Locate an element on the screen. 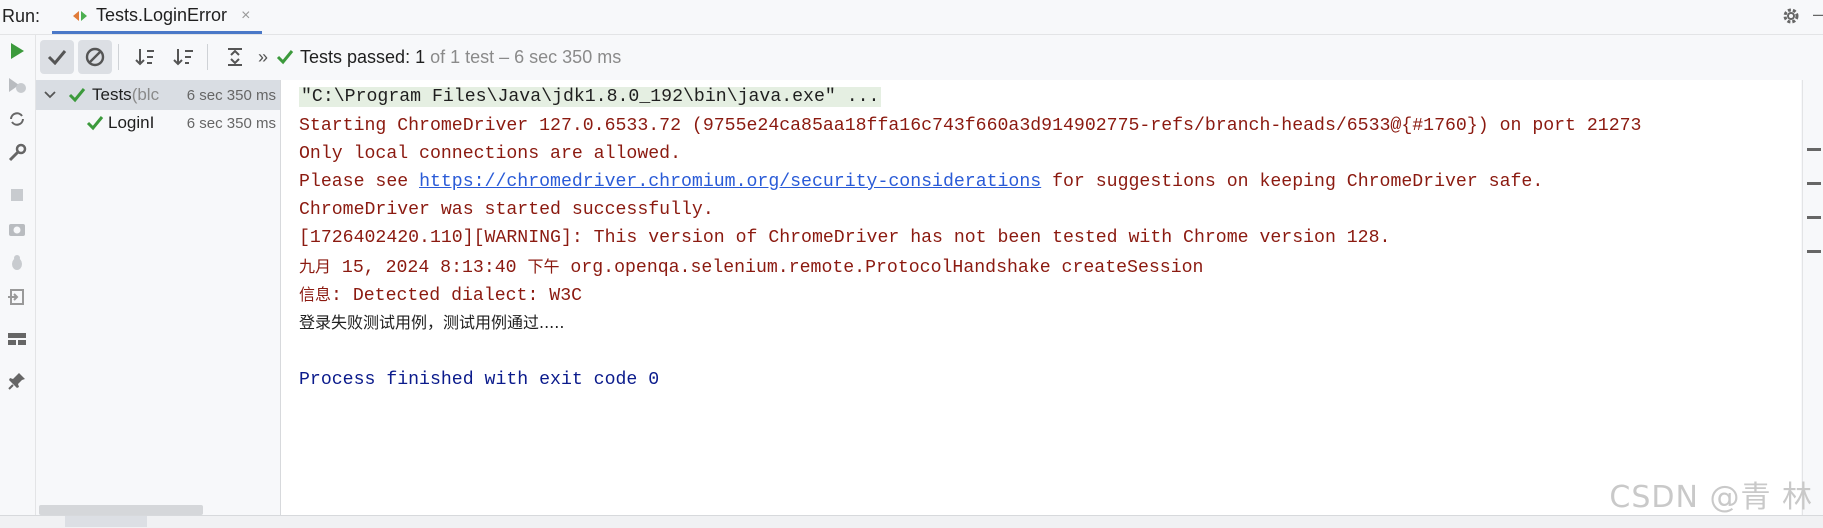 The image size is (1823, 528). console-text: : Detected dialect: W3C is located at coordinates (457, 296).